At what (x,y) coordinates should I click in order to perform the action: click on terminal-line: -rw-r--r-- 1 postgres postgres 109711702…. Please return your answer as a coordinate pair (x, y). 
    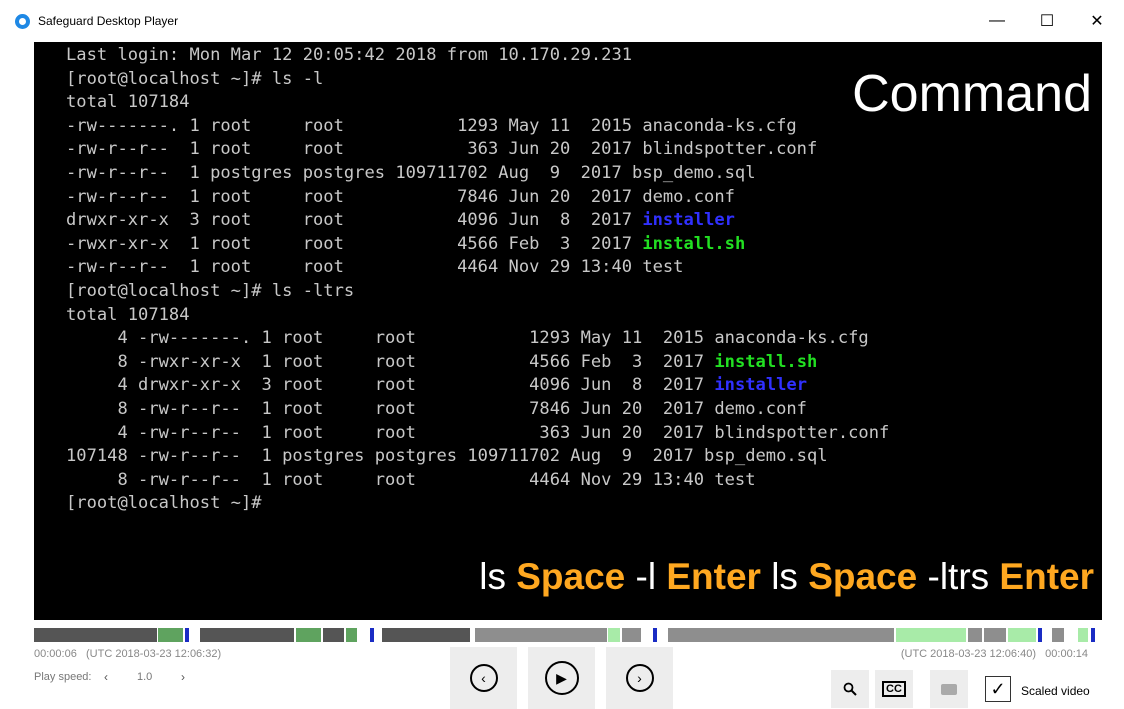
    Looking at the image, I should click on (477, 174).